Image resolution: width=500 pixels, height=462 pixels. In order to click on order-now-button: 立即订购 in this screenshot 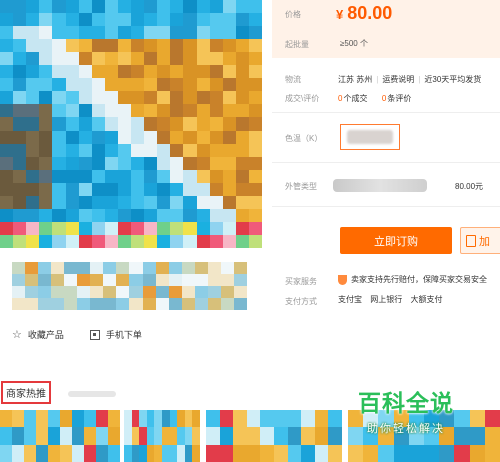, I will do `click(396, 240)`.